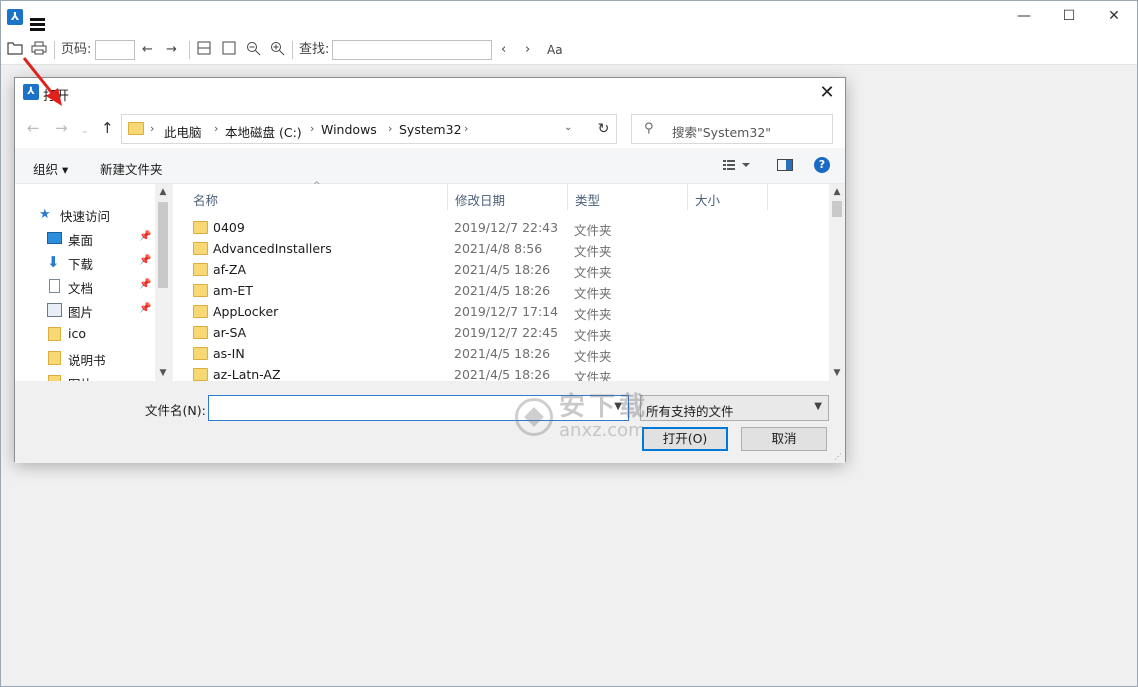  What do you see at coordinates (349, 129) in the screenshot?
I see `breadcrumb-windows: Windows` at bounding box center [349, 129].